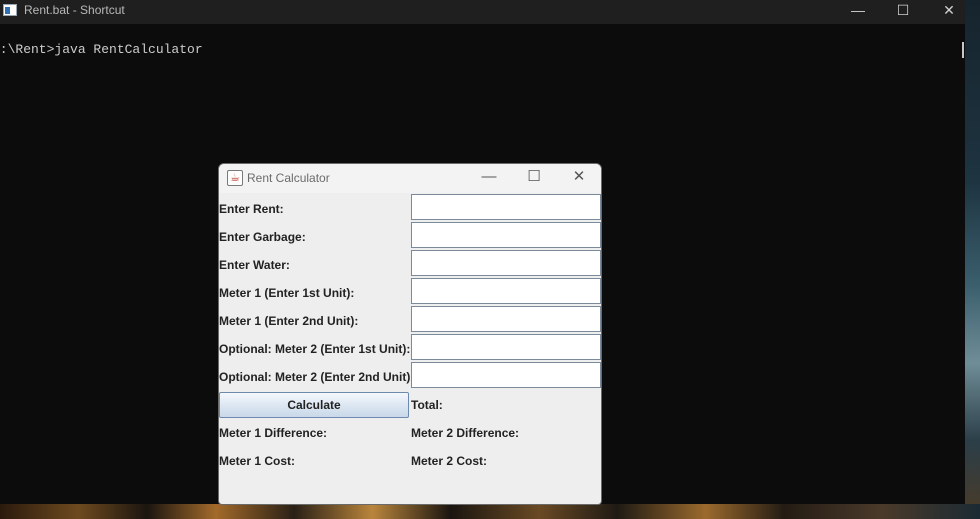  I want to click on total-label: Total:, so click(427, 405).